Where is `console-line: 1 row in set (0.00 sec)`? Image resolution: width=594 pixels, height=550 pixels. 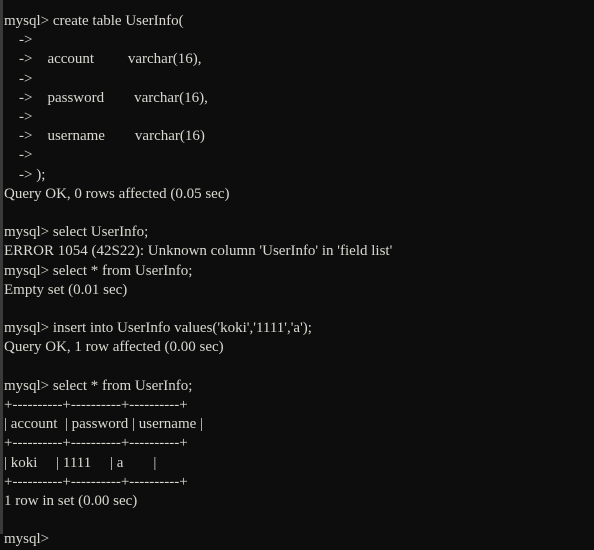
console-line: 1 row in set (0.00 sec) is located at coordinates (71, 501).